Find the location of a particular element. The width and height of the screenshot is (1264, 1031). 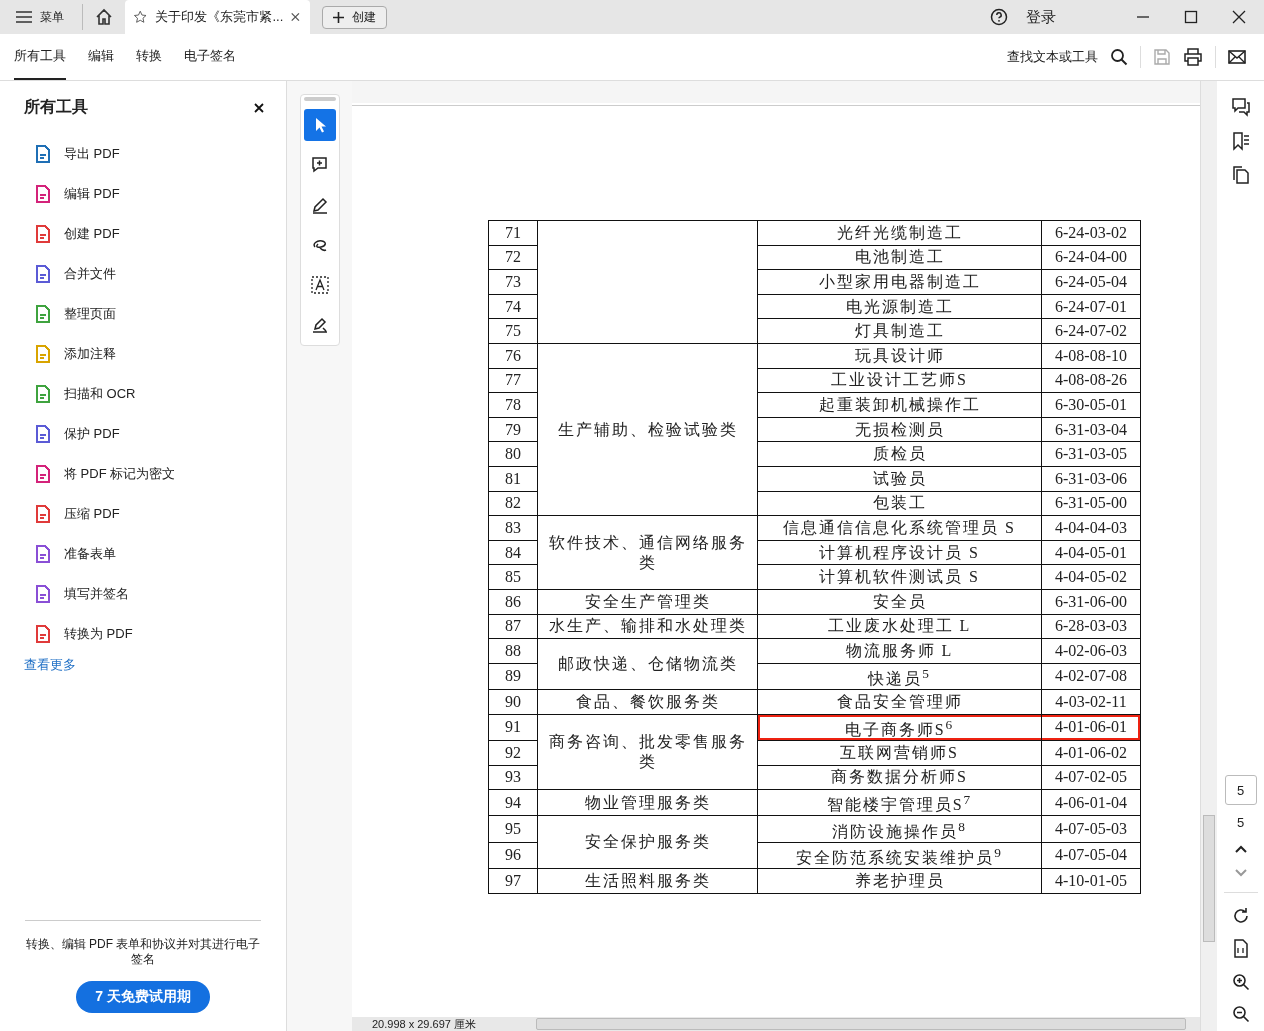

comments-icon is located at coordinates (1240, 107).